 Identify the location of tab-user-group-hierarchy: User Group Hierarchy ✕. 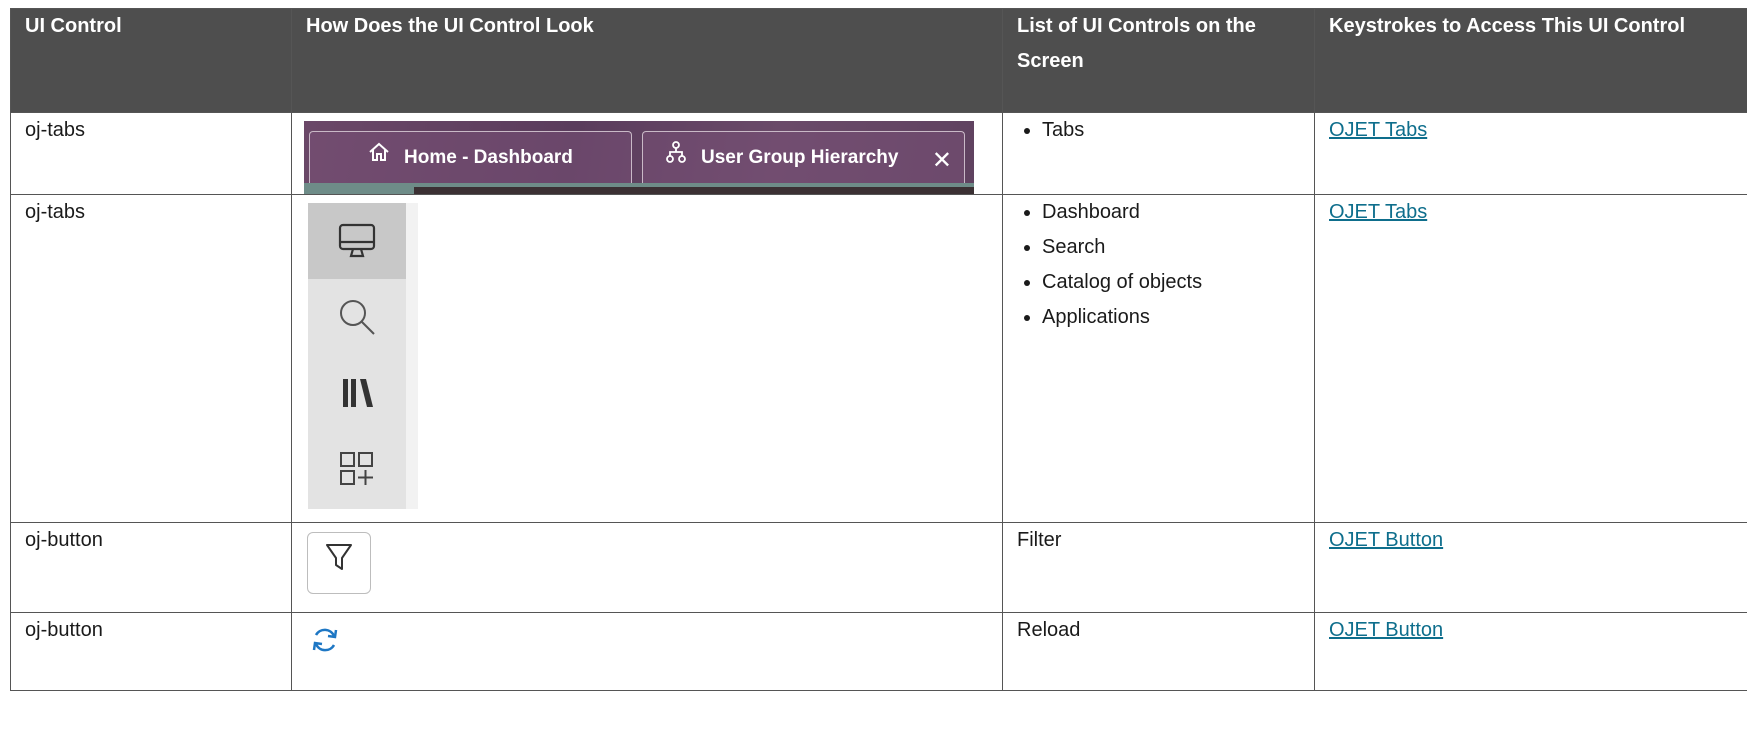
(803, 157).